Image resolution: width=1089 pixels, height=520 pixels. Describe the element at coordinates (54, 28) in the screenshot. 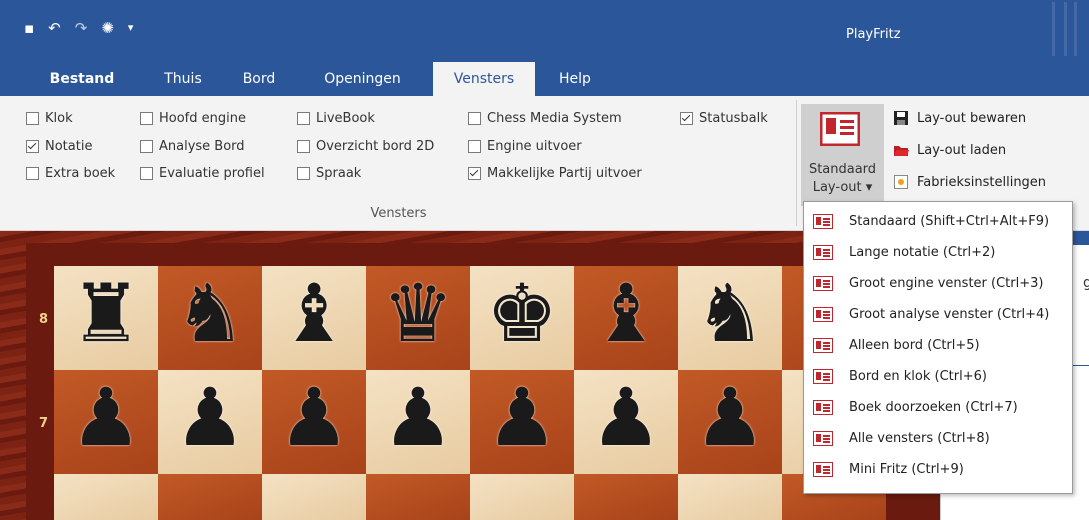

I see `undo-icon: ↶` at that location.